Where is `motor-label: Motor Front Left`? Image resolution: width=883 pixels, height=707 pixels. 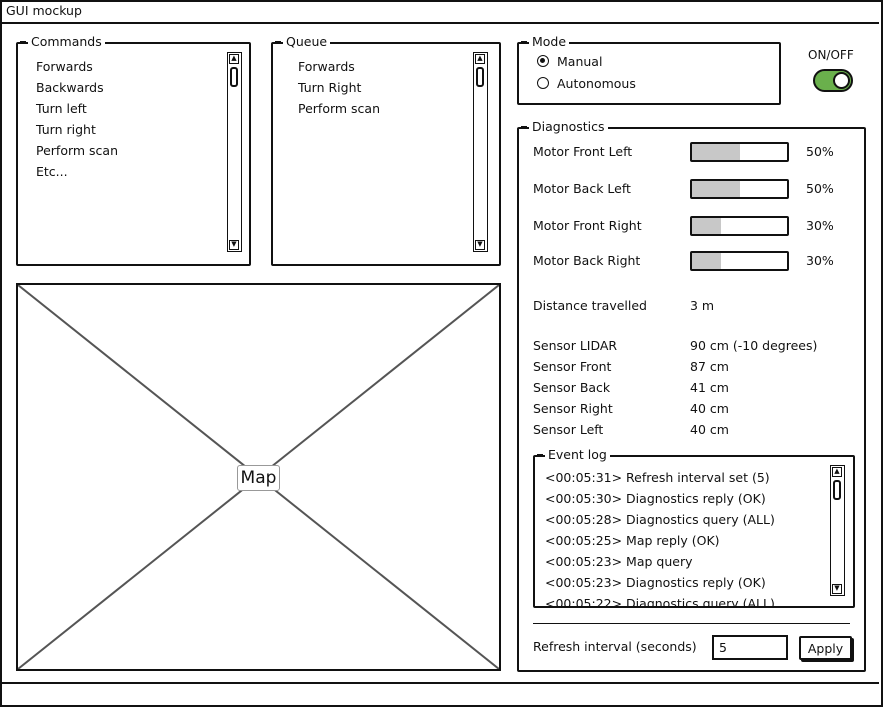 motor-label: Motor Front Left is located at coordinates (583, 151).